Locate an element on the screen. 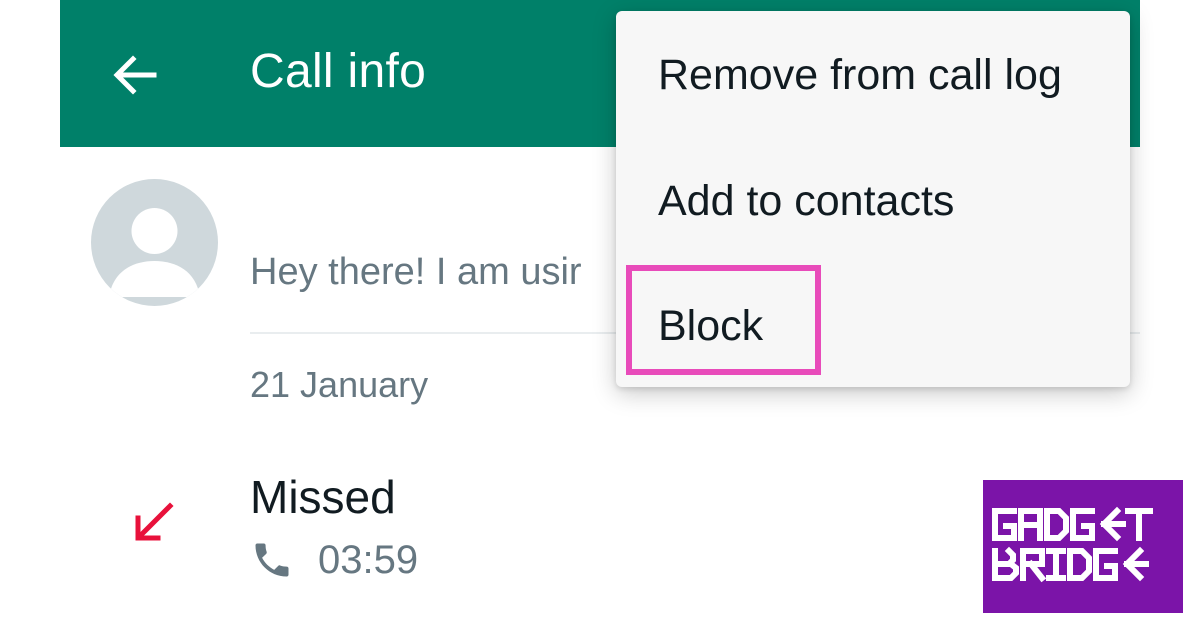 The height and width of the screenshot is (628, 1200). call-time: 03:59 is located at coordinates (368, 560).